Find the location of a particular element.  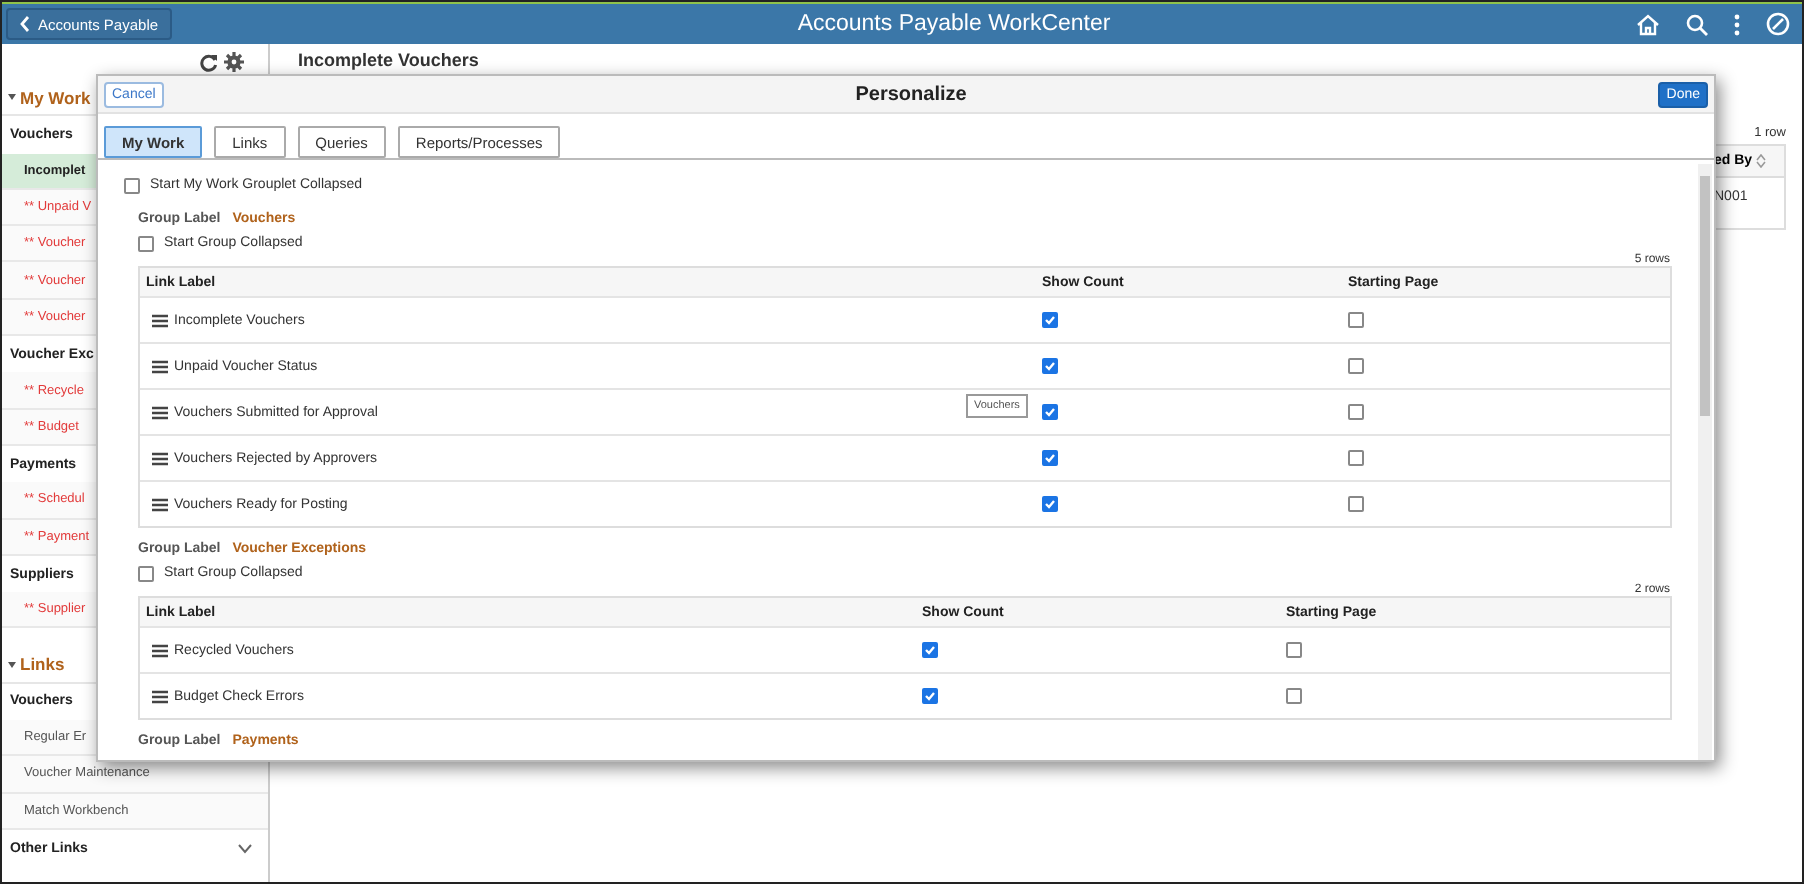

page-title: Accounts Payable WorkCenter is located at coordinates (954, 24).